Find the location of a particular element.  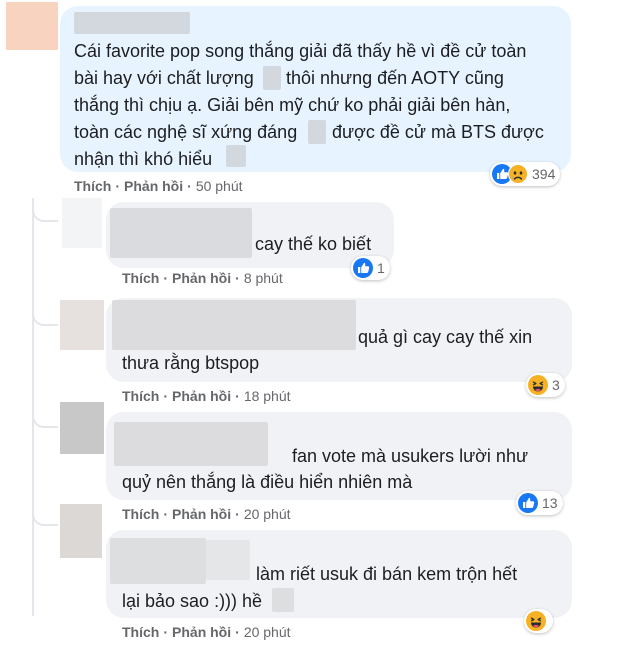

reaction-summary: 394 is located at coordinates (525, 174).